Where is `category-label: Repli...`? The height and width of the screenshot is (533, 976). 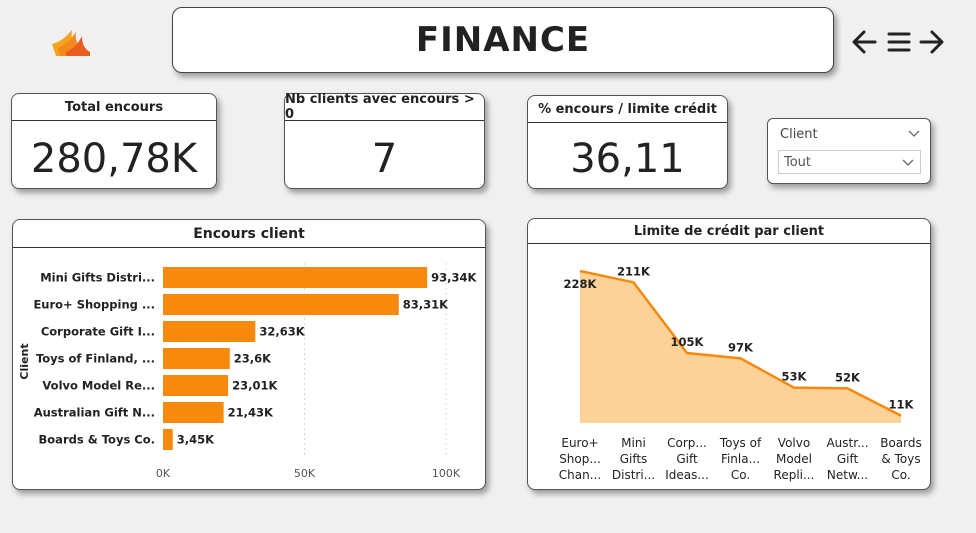 category-label: Repli... is located at coordinates (794, 475).